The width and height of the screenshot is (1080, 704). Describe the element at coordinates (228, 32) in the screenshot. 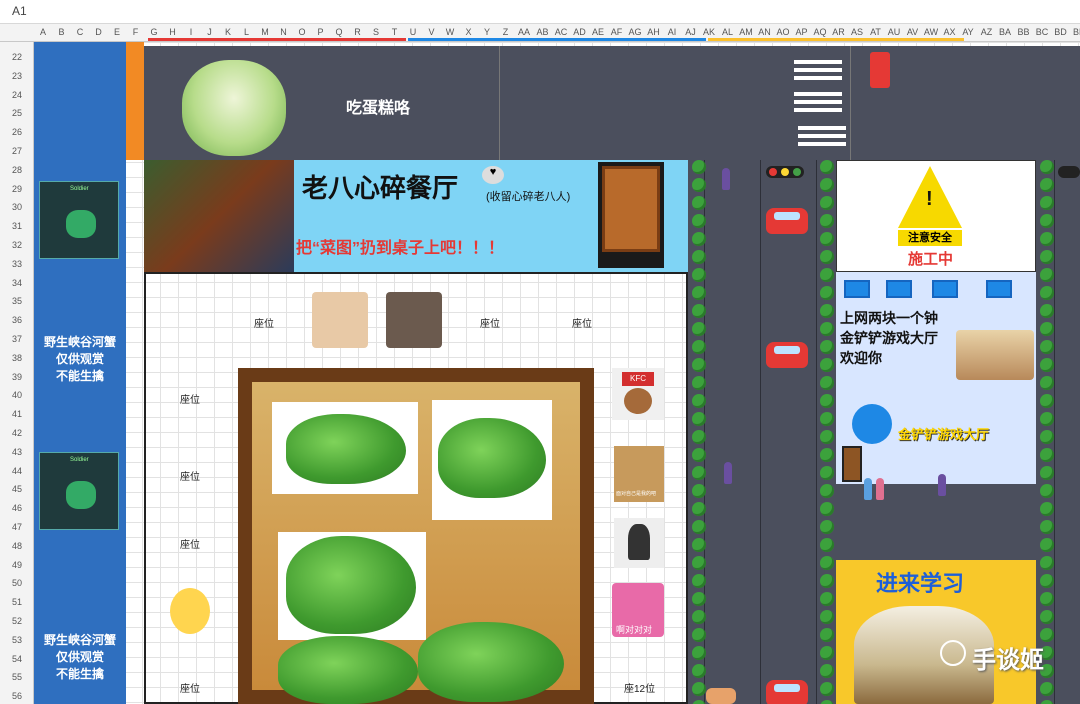

I see `column-letter: K` at that location.